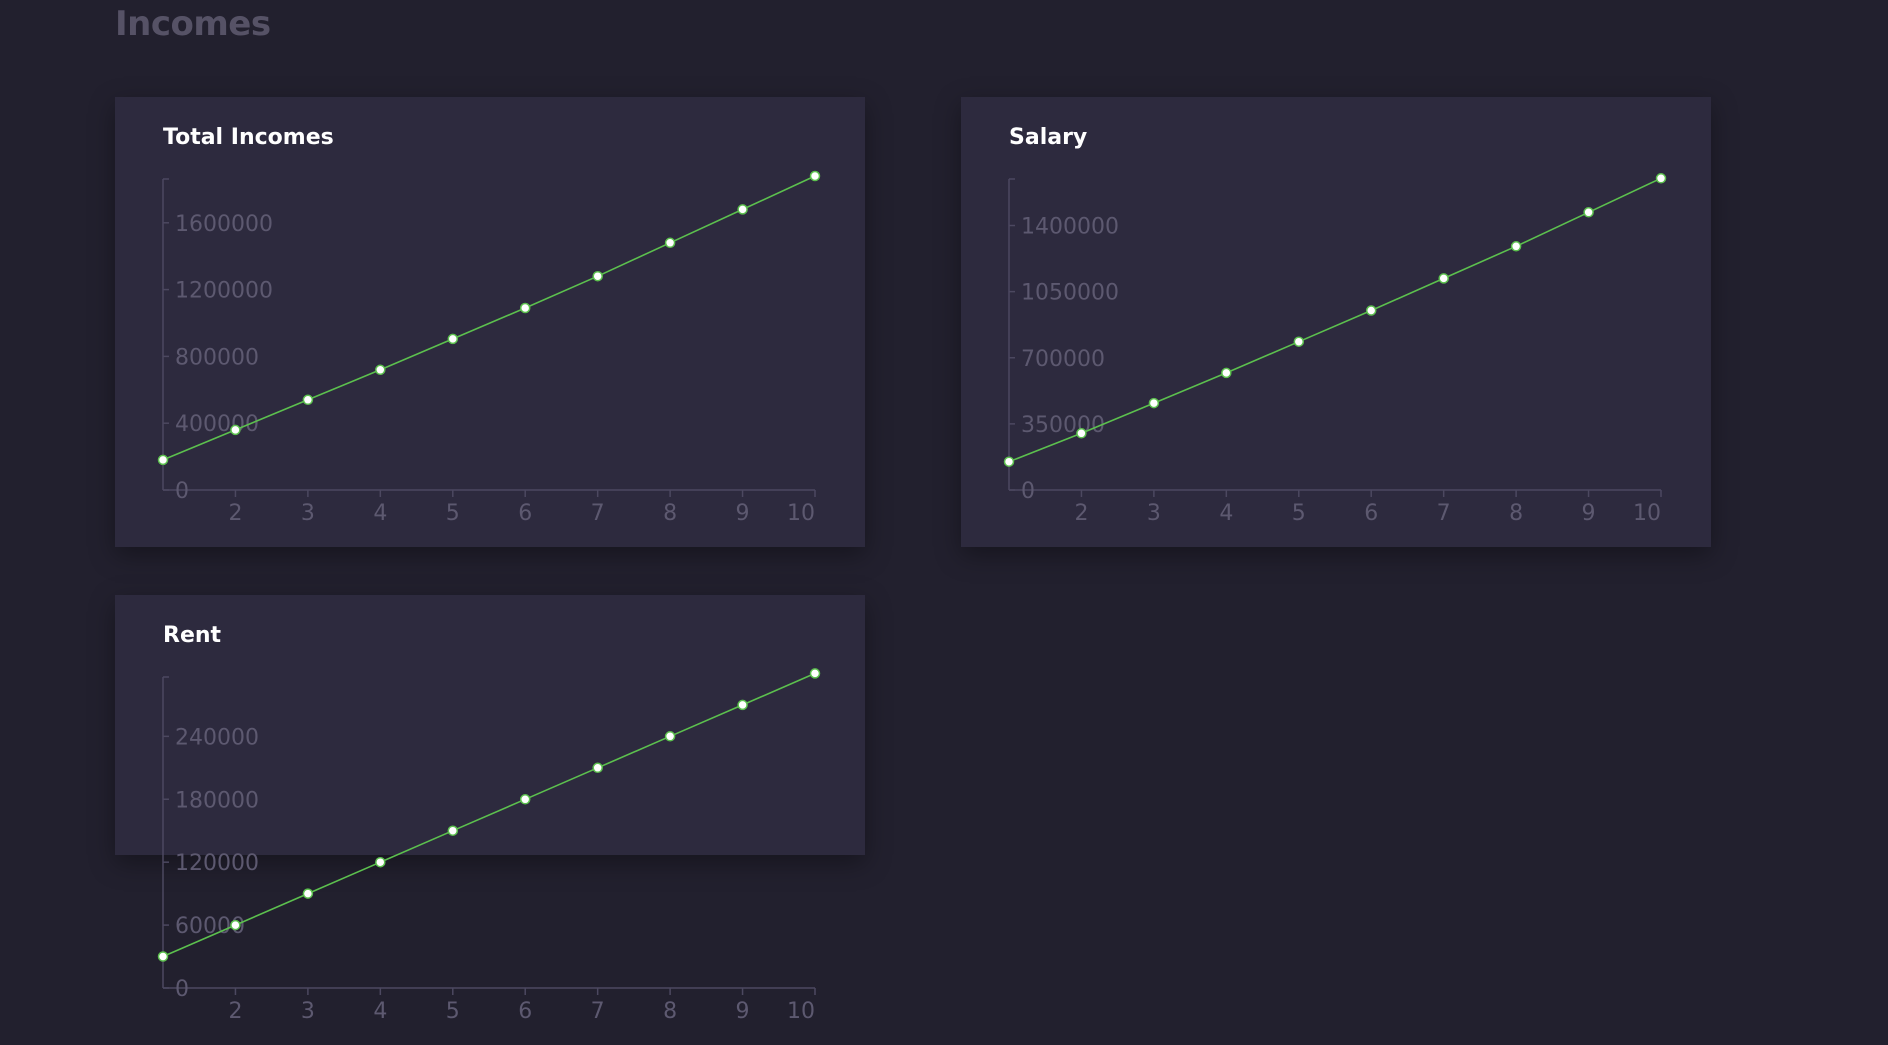  I want to click on y-tick-label: 1600000, so click(224, 224).